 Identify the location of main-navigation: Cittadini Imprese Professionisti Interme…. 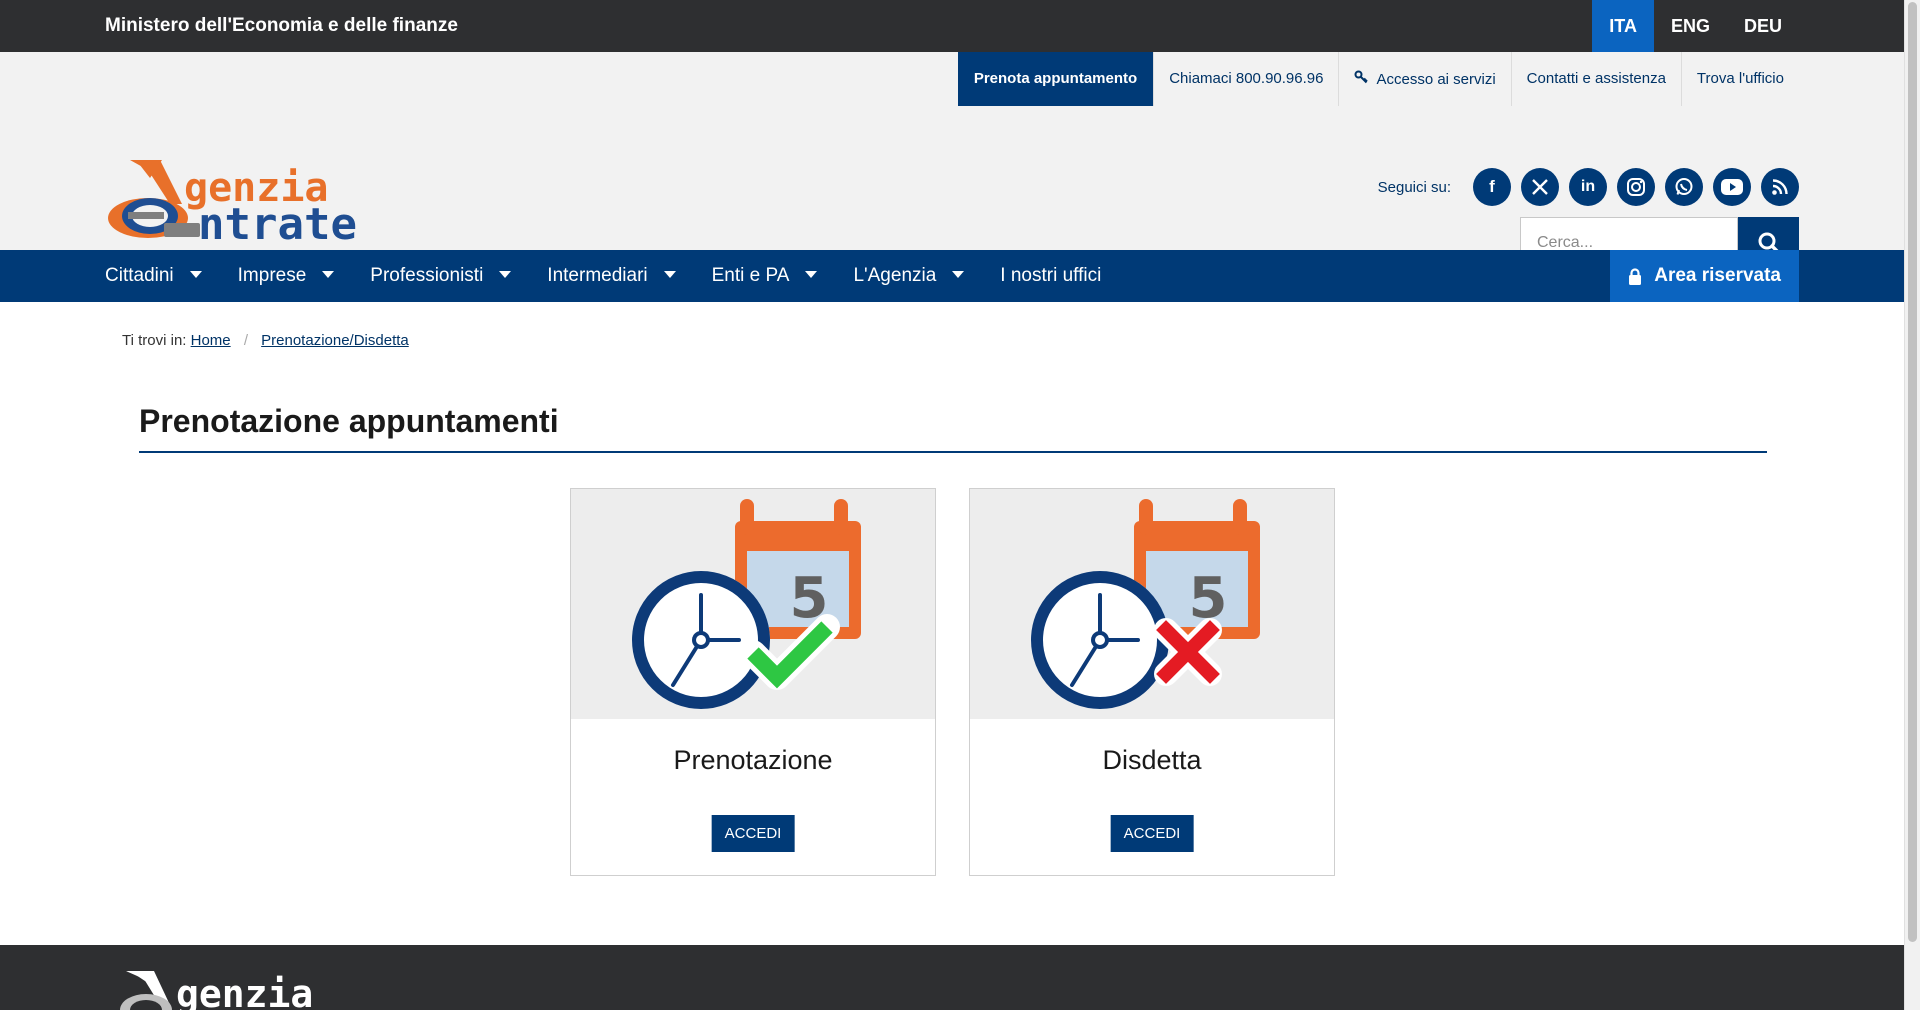
(952, 276).